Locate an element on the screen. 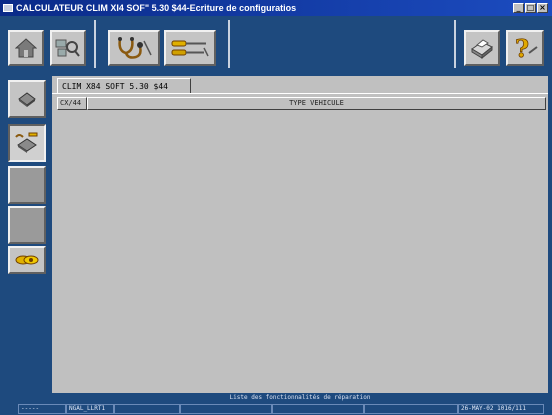 The image size is (552, 415). printer-icon is located at coordinates (482, 49).